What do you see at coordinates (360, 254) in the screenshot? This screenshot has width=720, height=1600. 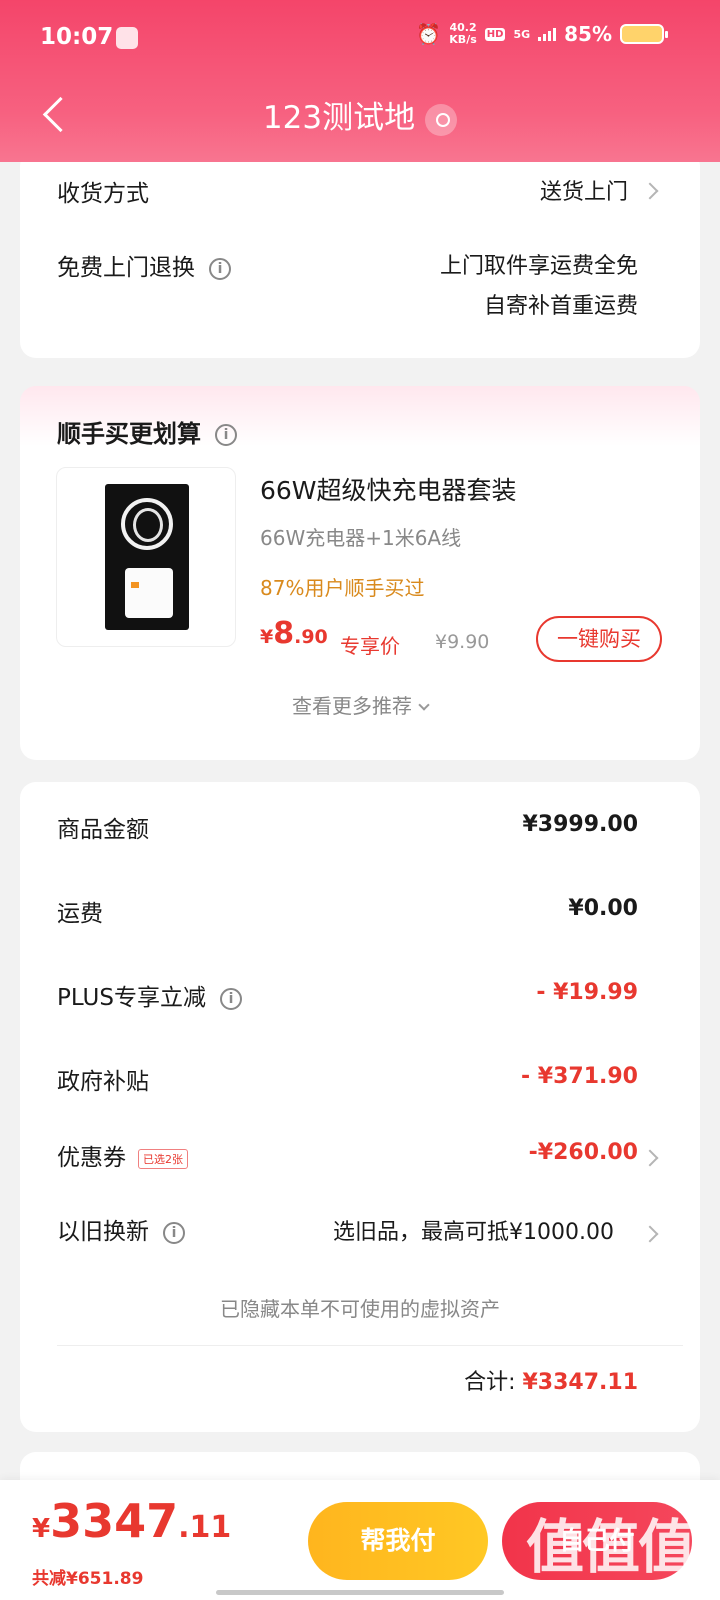 I see `delivery-card: 收货方式 送货上门 免费上门退换 i 上门取件享运费全免 自寄补首重运费` at bounding box center [360, 254].